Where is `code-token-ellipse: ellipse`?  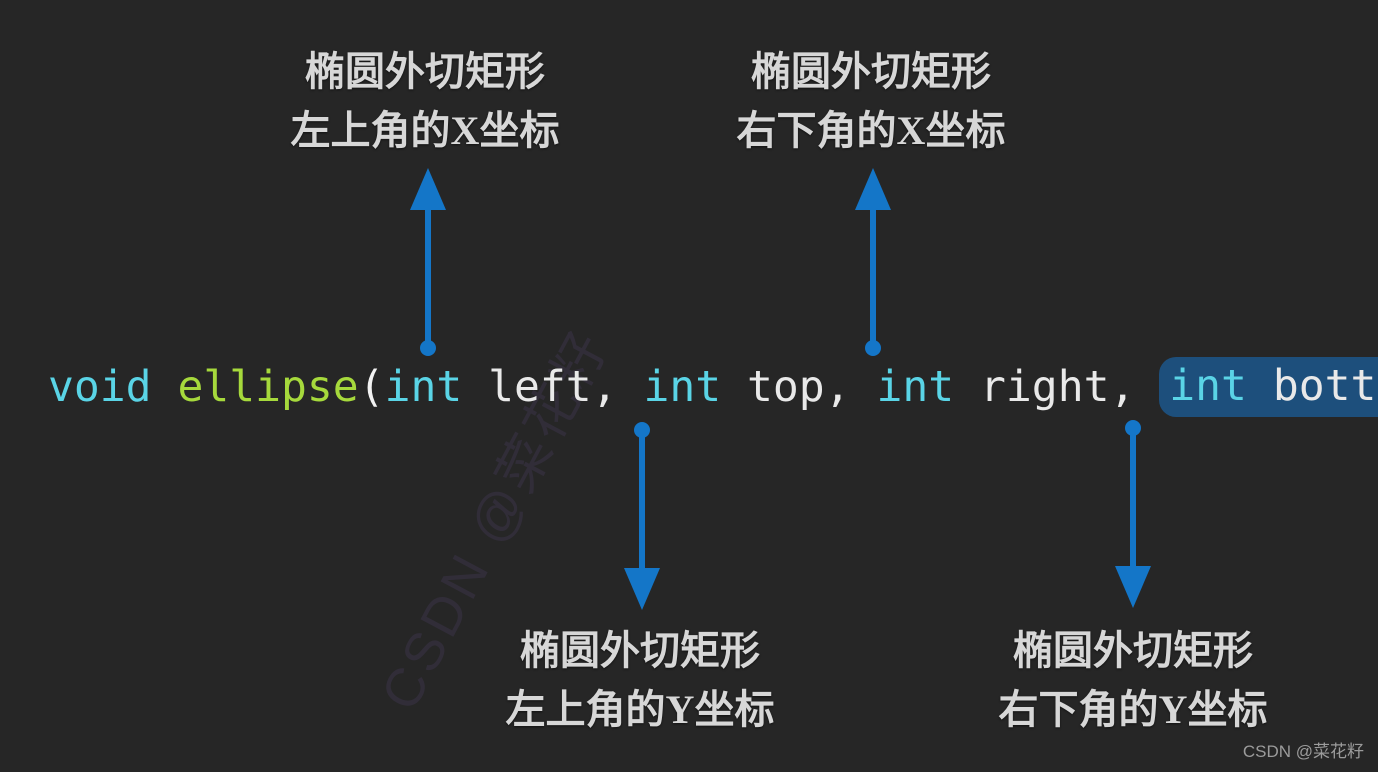 code-token-ellipse: ellipse is located at coordinates (268, 387).